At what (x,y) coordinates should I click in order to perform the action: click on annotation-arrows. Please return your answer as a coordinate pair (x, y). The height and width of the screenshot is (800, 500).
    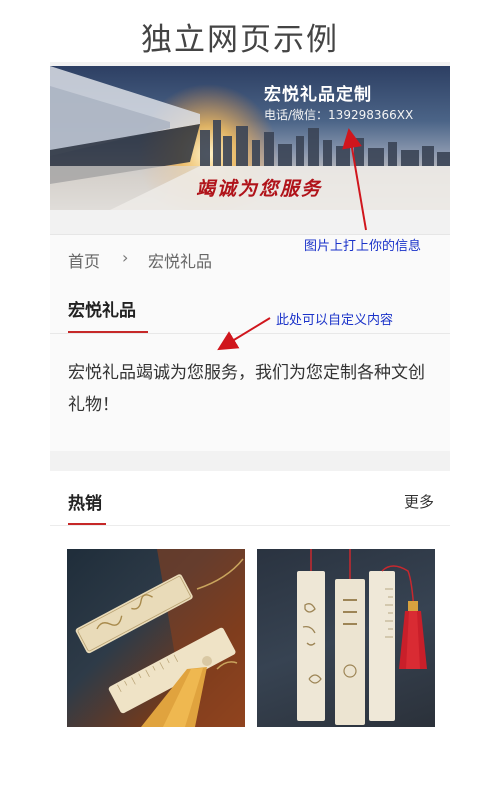
    Looking at the image, I should click on (292, 239).